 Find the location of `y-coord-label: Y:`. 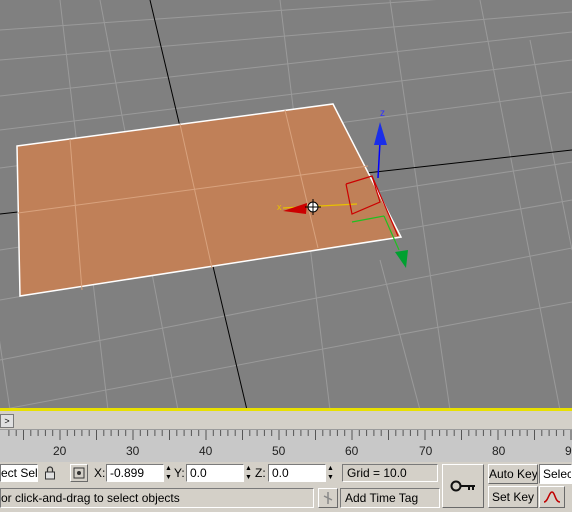

y-coord-label: Y: is located at coordinates (179, 473).